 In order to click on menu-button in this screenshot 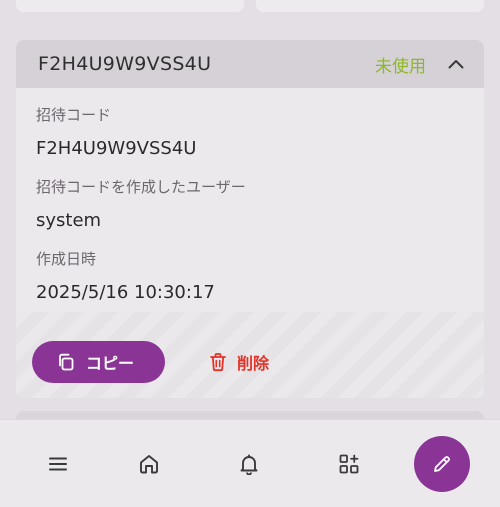, I will do `click(58, 464)`.